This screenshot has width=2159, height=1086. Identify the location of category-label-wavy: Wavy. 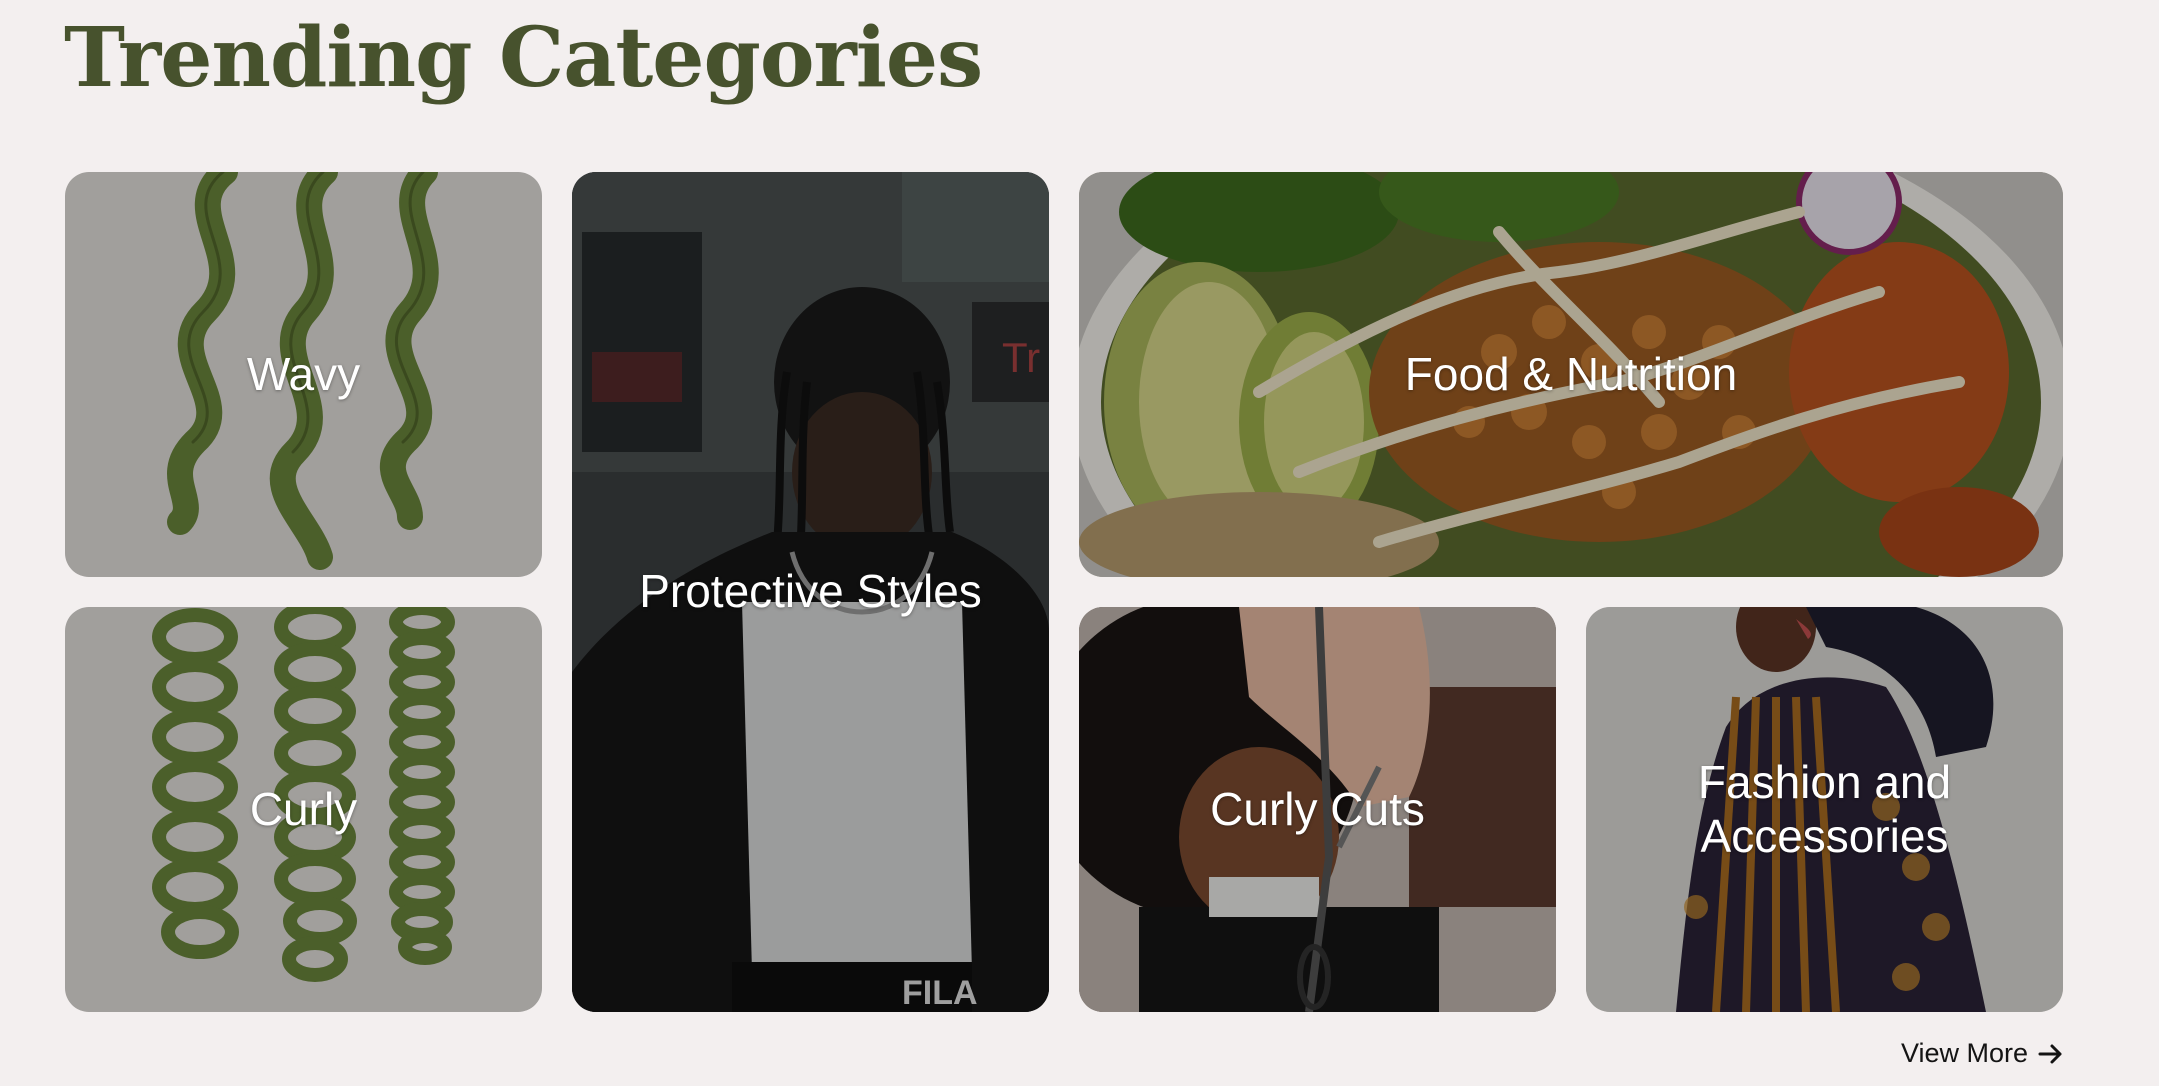
(303, 373).